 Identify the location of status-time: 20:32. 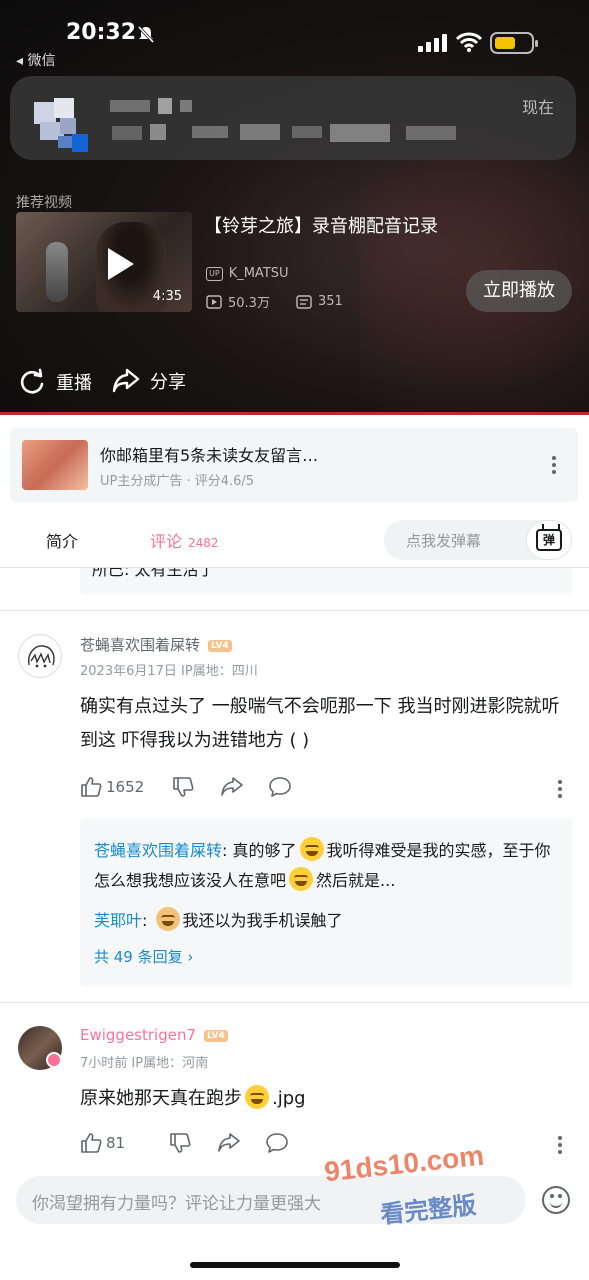
(101, 32).